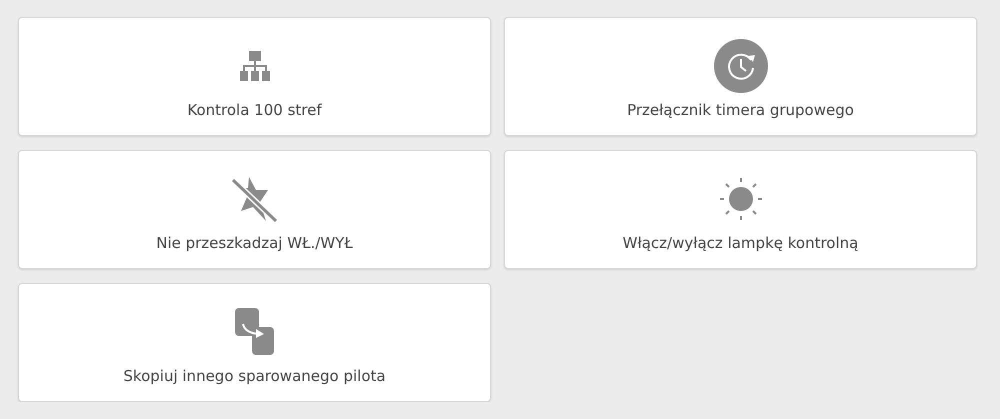 This screenshot has width=1000, height=419. Describe the element at coordinates (254, 109) in the screenshot. I see `option-label: Kontrola 100 stref` at that location.